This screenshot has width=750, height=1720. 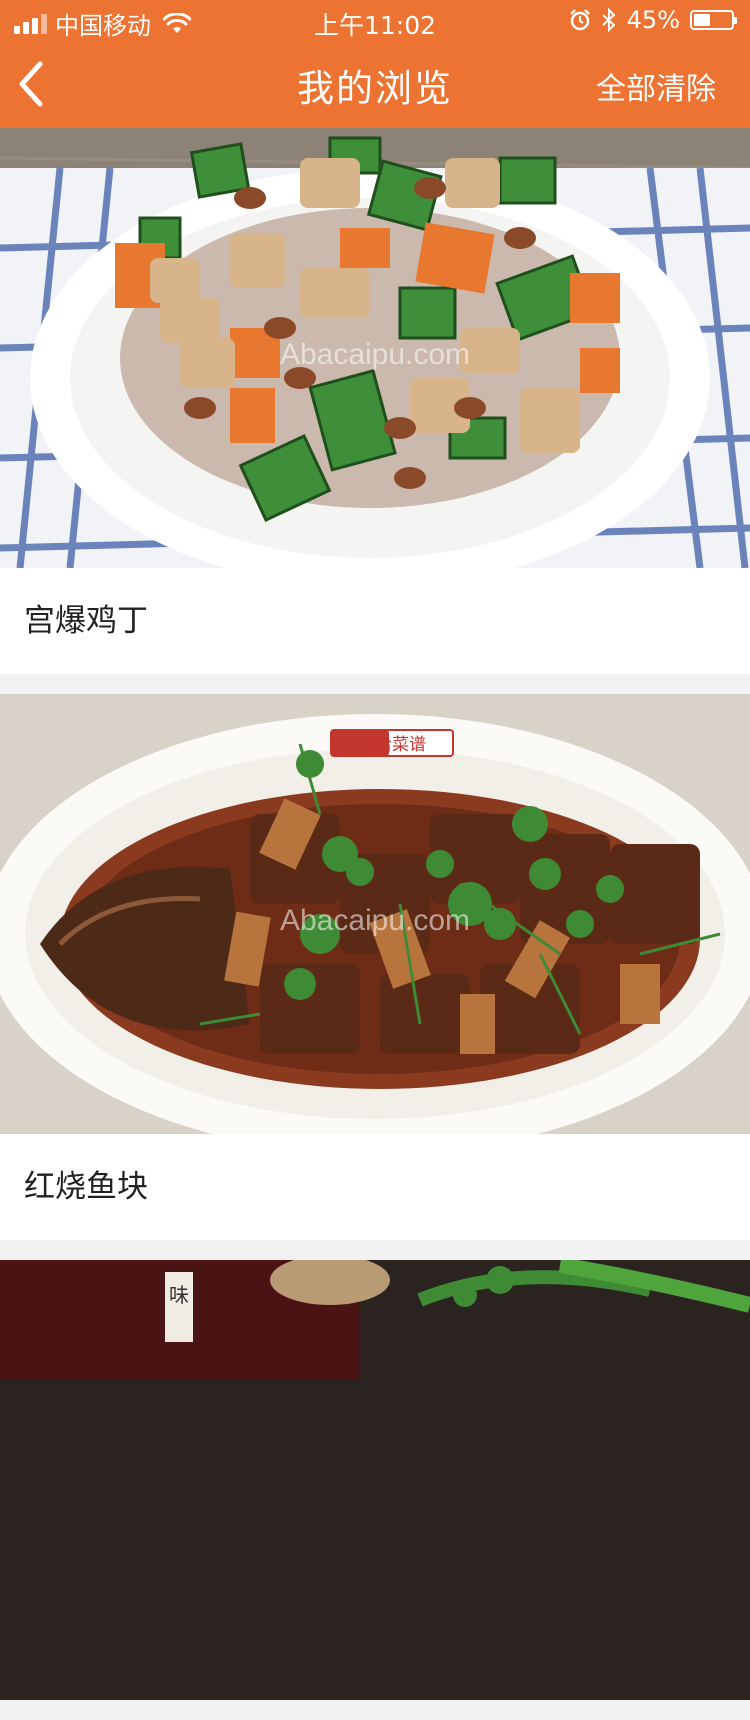 I want to click on app-header: 中国移动 上午11:02 45% 我的浏览 全部清除, so click(x=375, y=64).